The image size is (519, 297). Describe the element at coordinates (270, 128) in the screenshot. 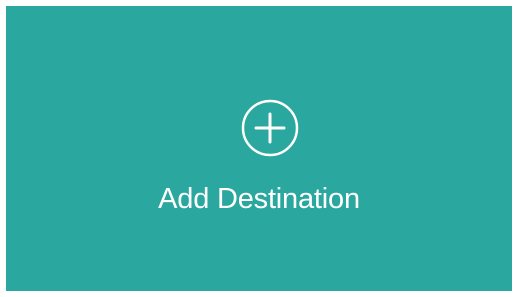

I see `plus-circle-icon` at that location.